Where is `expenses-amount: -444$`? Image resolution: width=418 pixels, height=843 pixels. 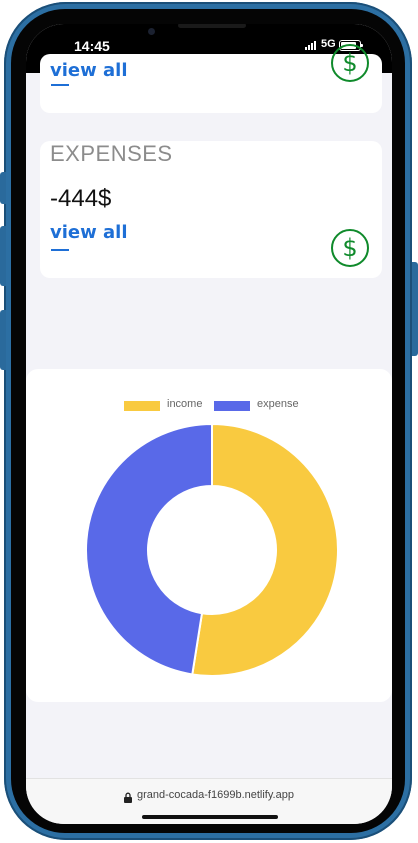 expenses-amount: -444$ is located at coordinates (81, 198).